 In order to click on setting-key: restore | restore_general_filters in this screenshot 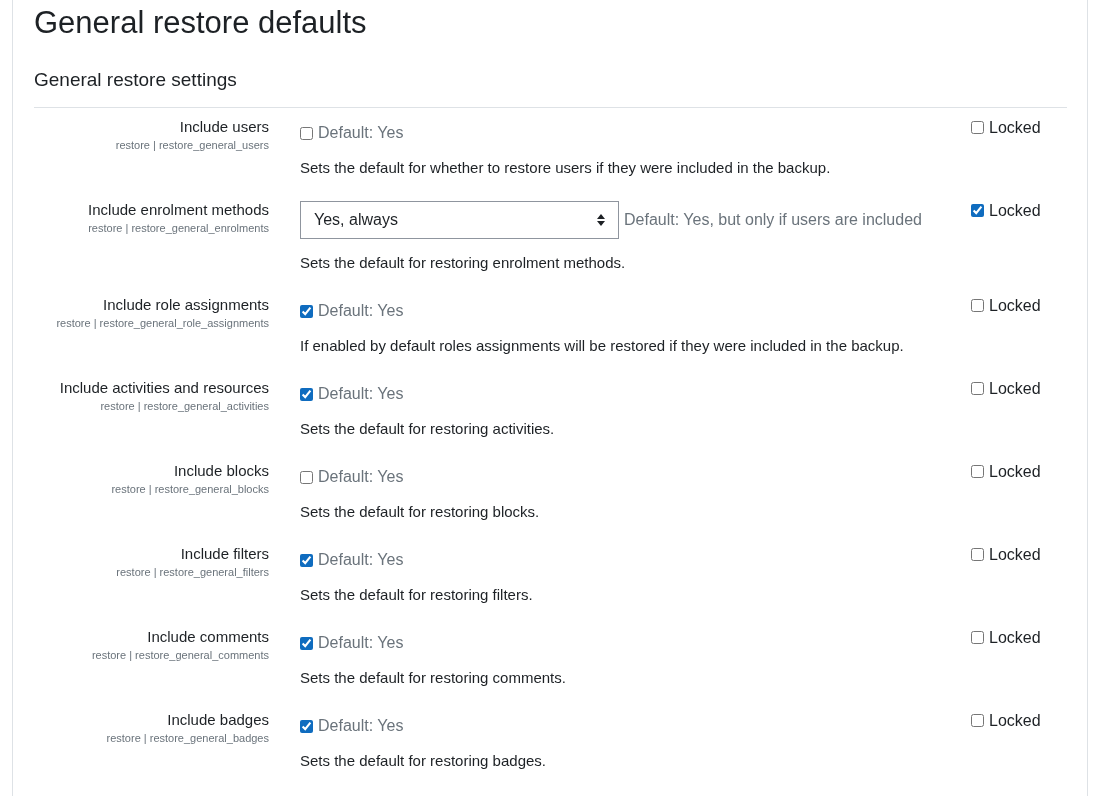, I will do `click(192, 572)`.